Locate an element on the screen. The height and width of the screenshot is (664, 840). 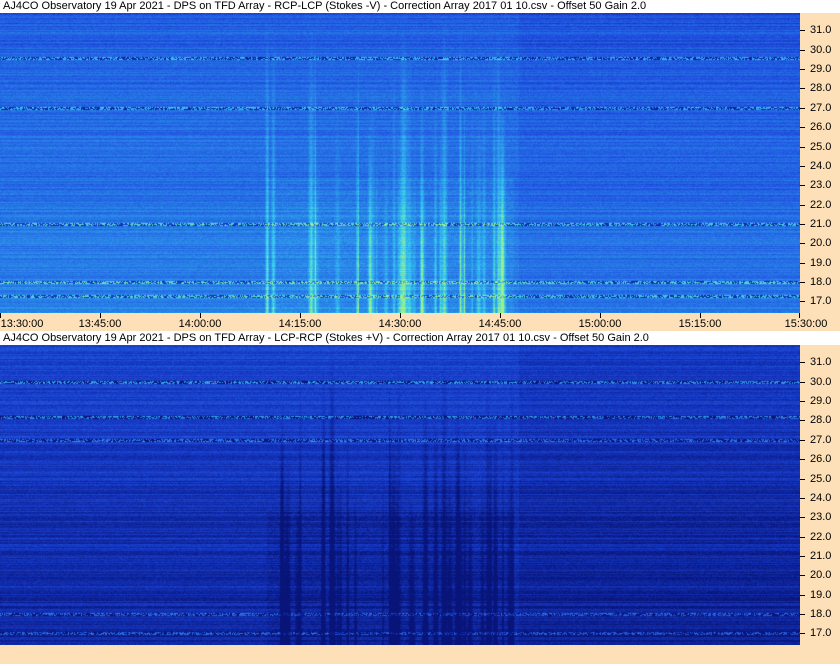
x-tick-label: 14:00:00 is located at coordinates (200, 324).